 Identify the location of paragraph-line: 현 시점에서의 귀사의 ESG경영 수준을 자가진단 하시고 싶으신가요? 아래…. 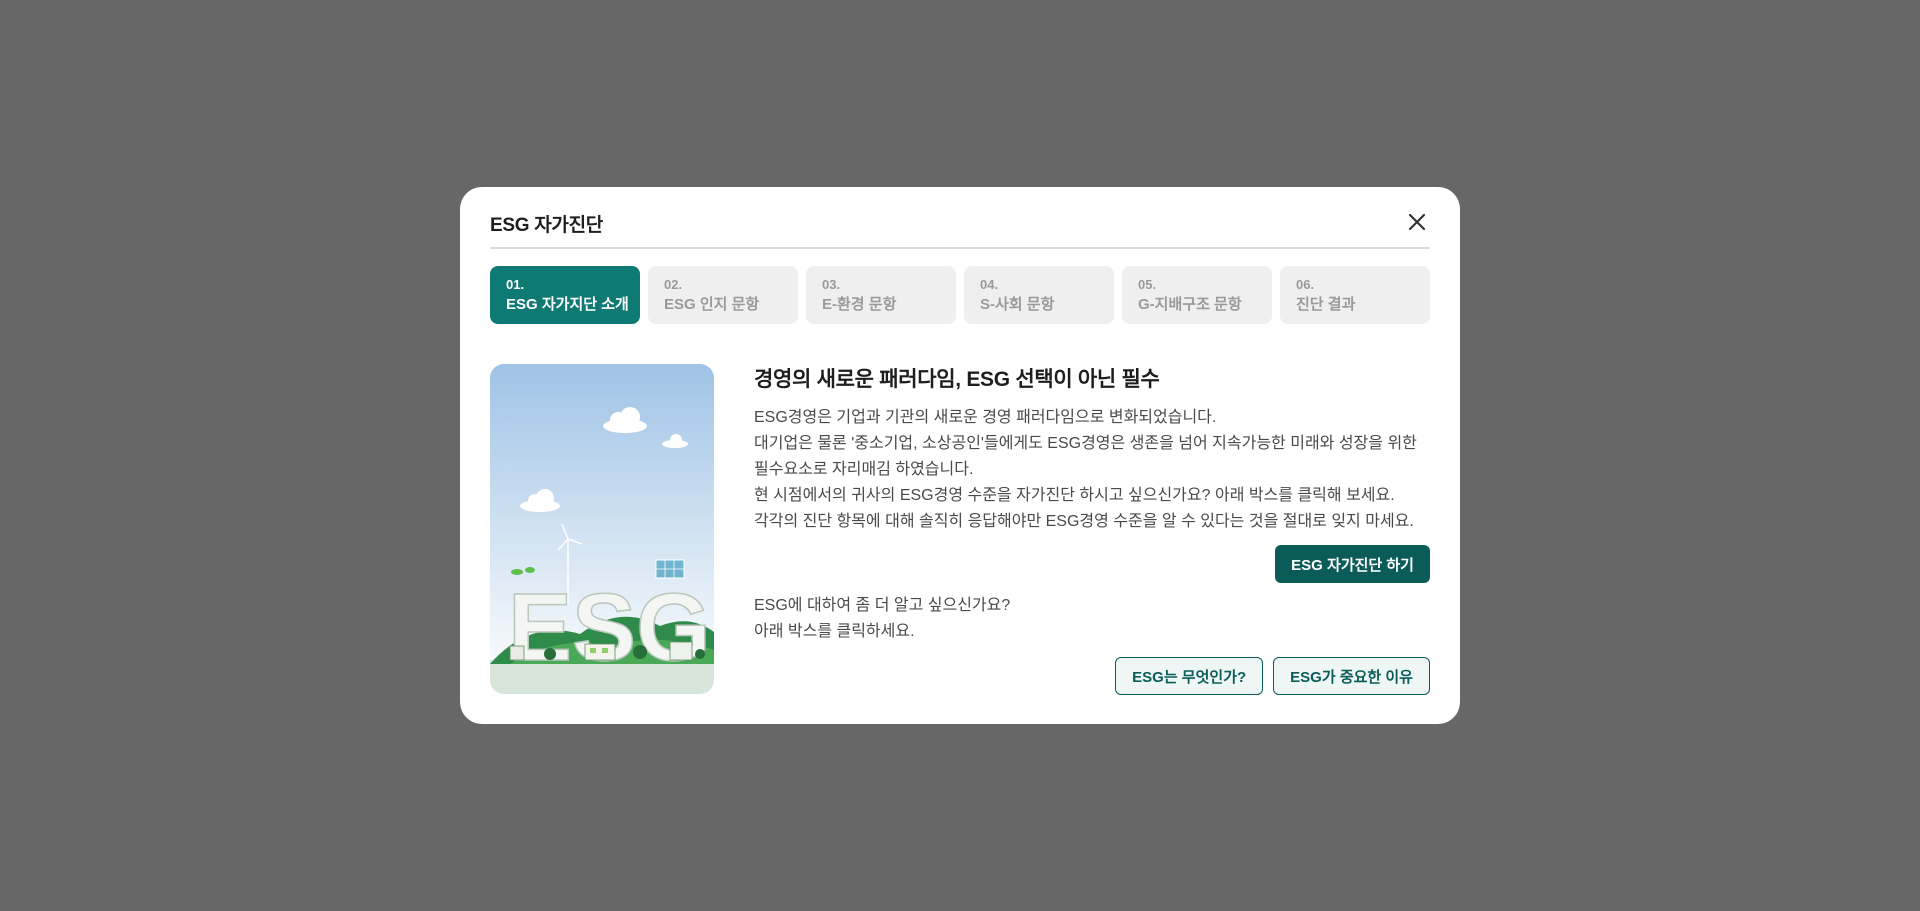
(1074, 495).